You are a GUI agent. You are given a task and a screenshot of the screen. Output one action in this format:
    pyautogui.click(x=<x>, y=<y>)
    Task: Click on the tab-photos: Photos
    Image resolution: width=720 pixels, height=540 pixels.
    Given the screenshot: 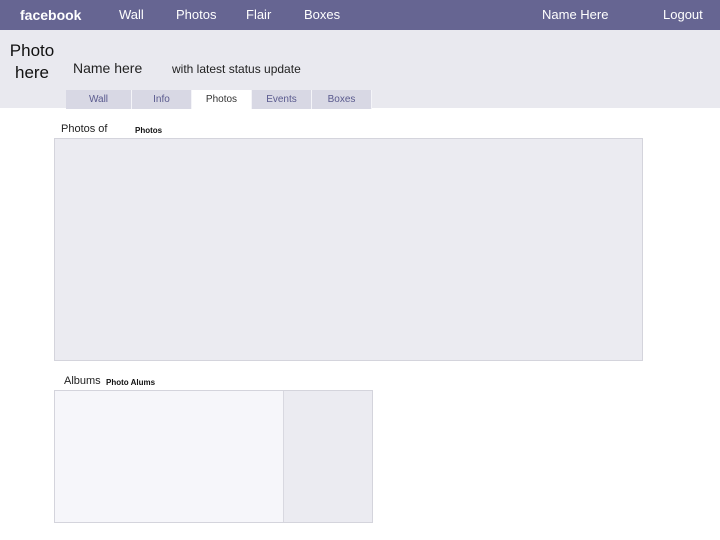 What is the action you would take?
    pyautogui.click(x=222, y=99)
    